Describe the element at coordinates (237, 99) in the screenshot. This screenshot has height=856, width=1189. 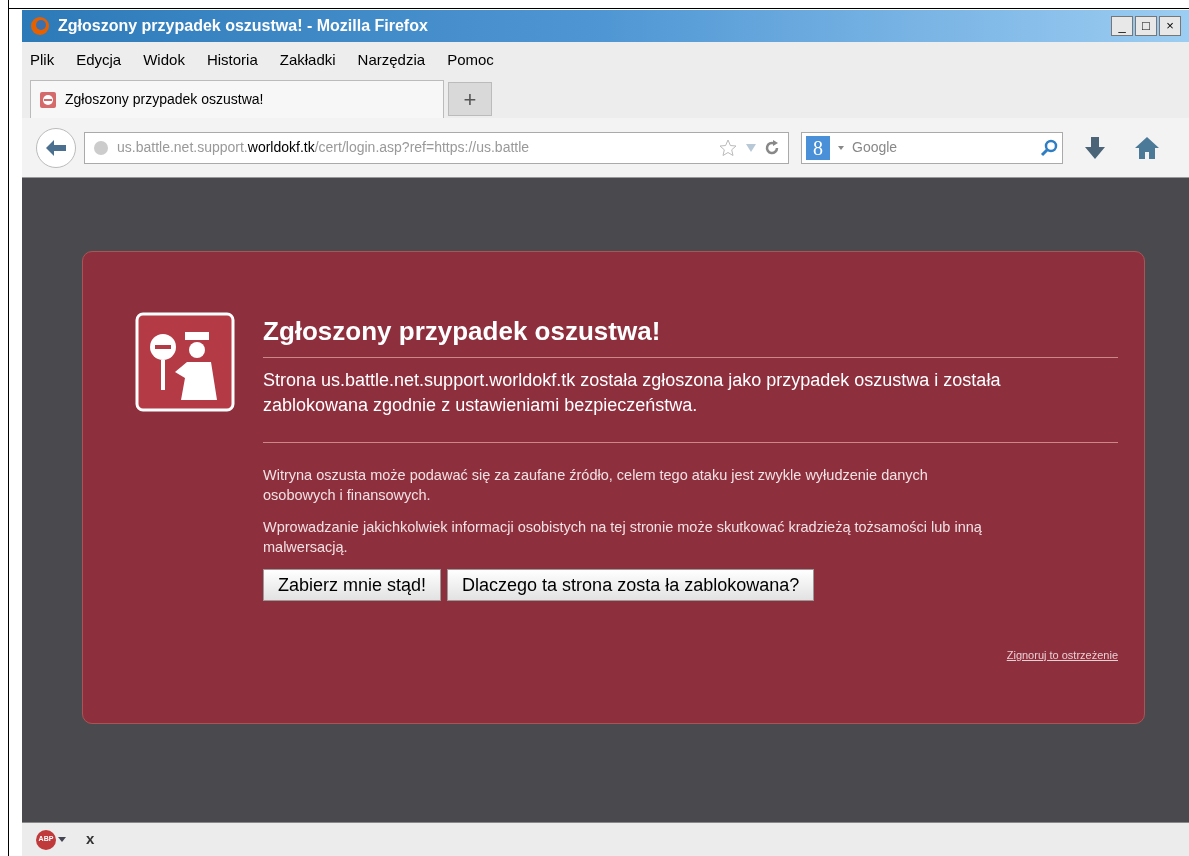
I see `browser-tab: Zgłoszony przypadek oszustwa!` at that location.